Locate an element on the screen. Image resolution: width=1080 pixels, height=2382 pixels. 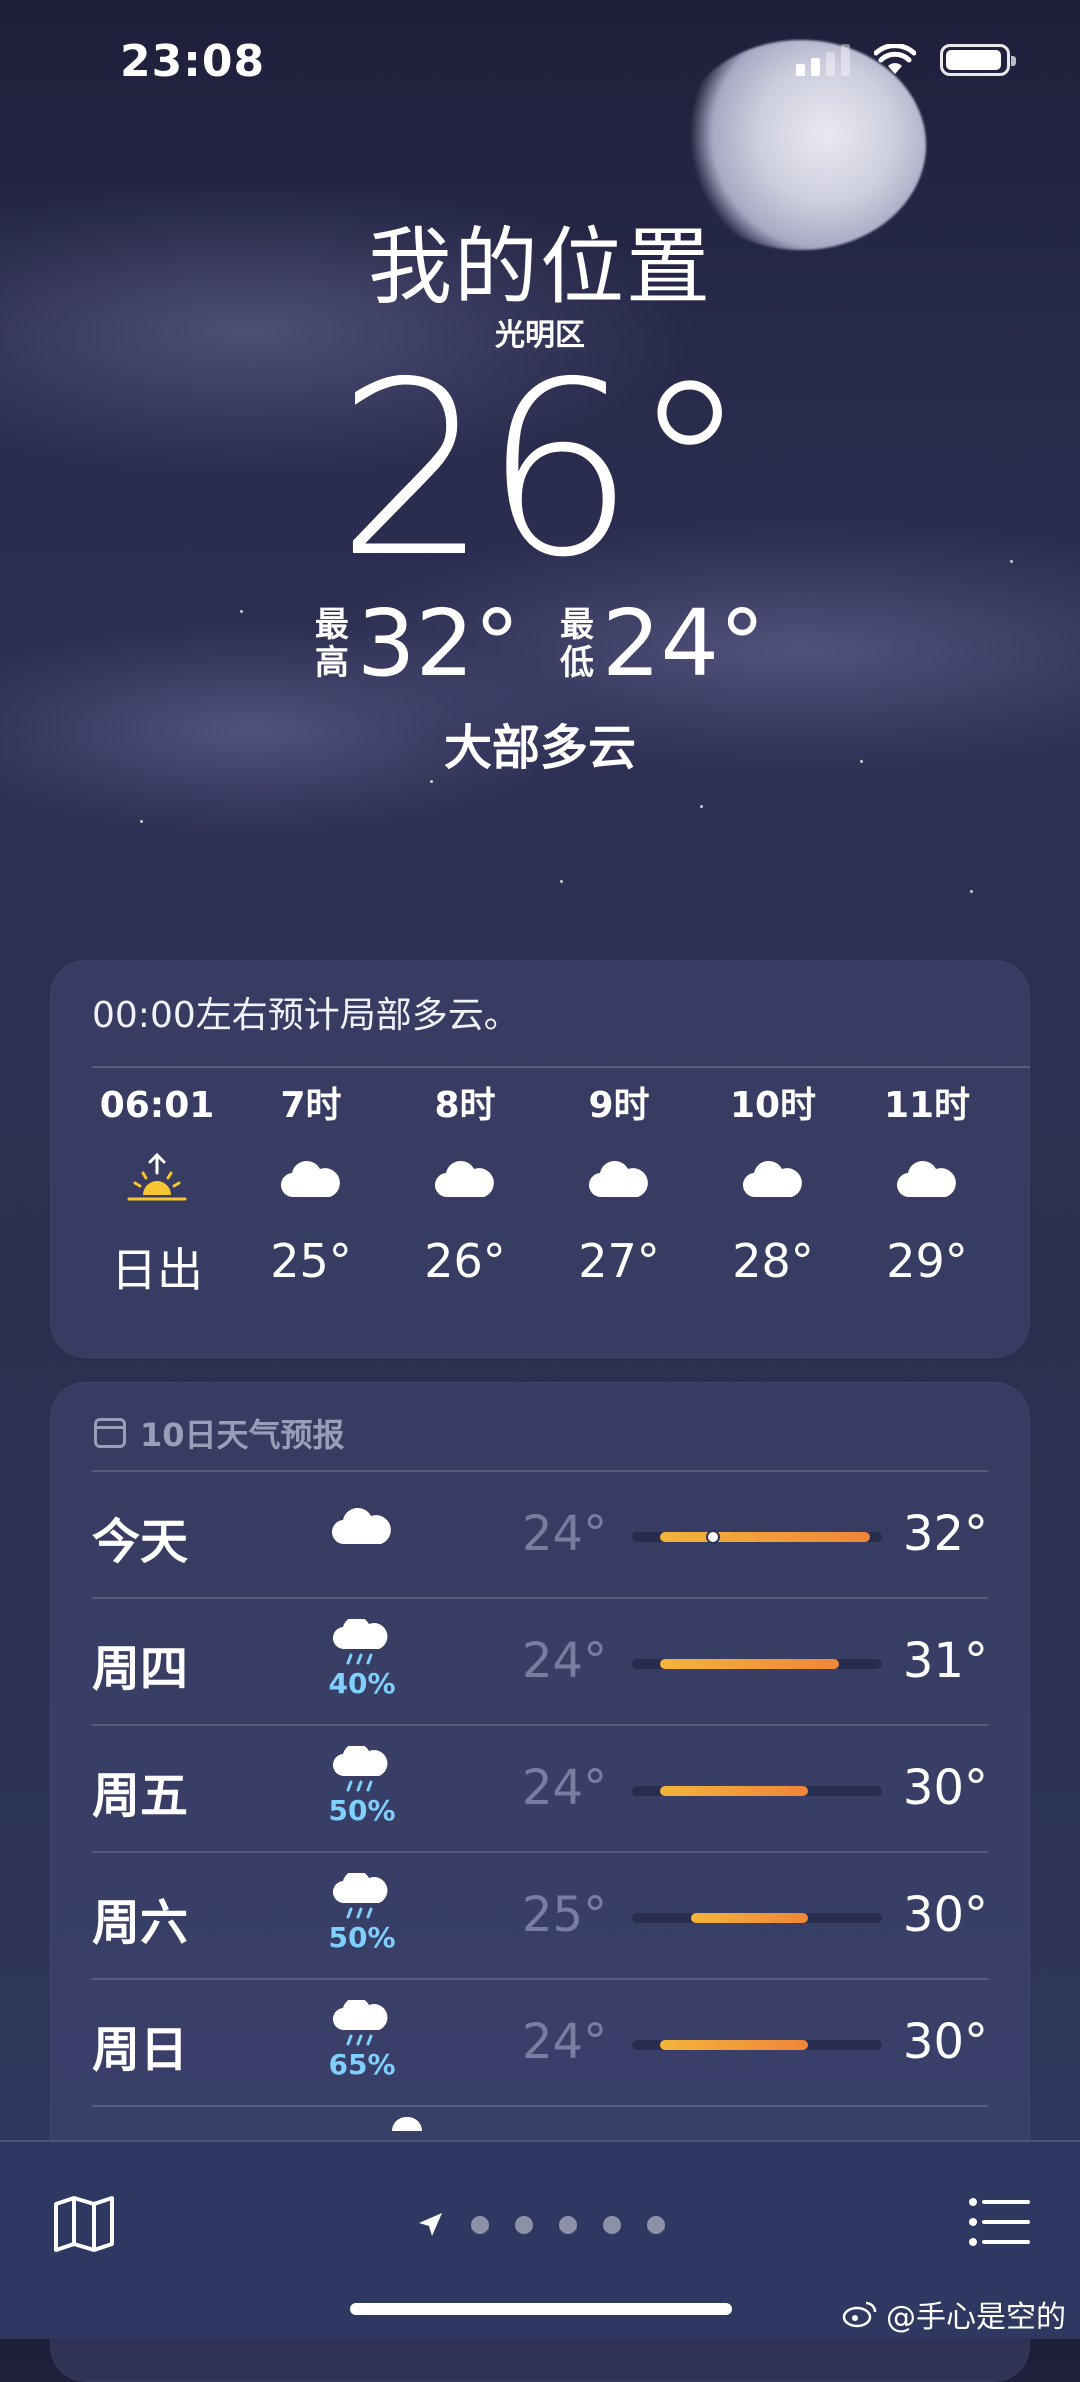
cellular-signal-icon is located at coordinates (823, 60).